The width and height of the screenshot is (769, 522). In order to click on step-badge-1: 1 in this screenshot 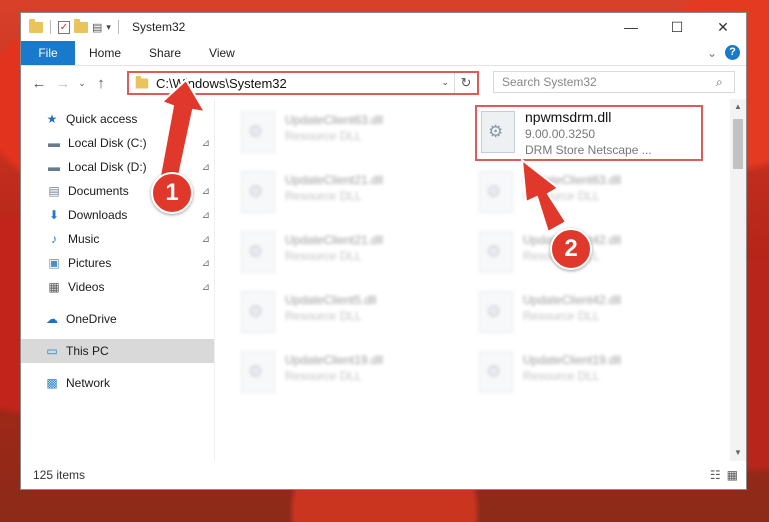, I will do `click(172, 193)`.